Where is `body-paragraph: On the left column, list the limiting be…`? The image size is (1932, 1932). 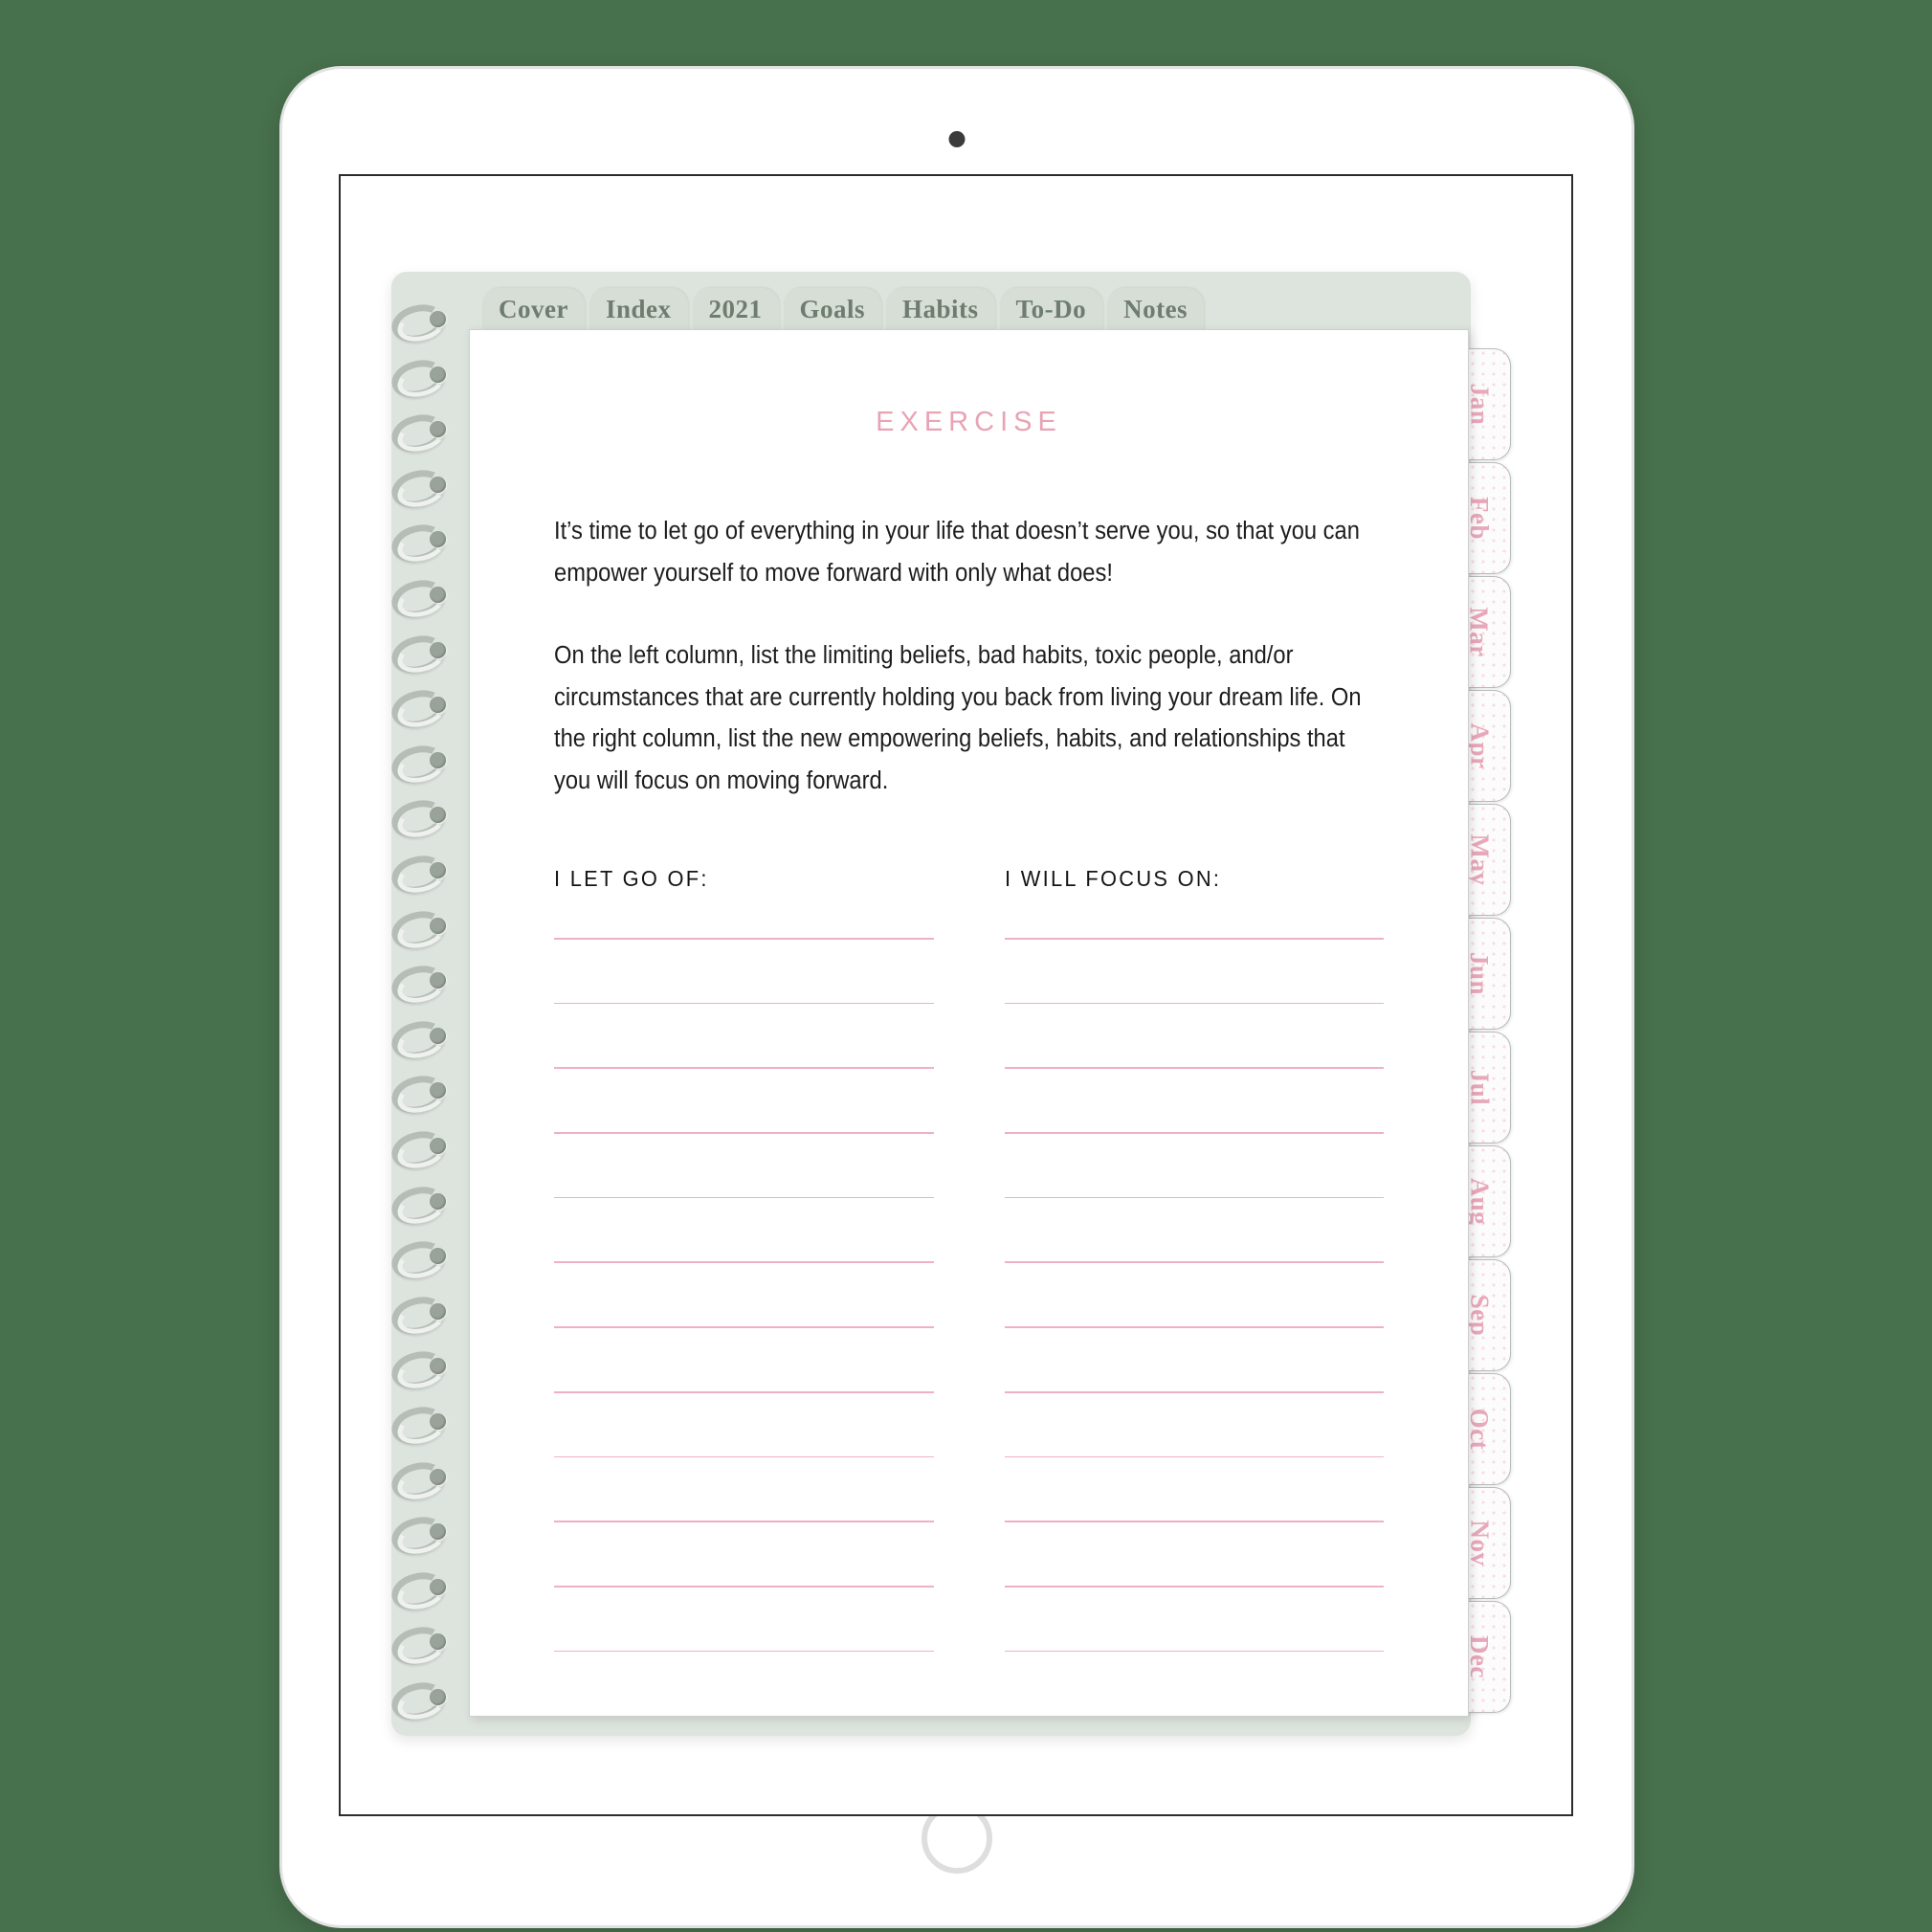
body-paragraph: On the left column, list the limiting be… is located at coordinates (958, 718).